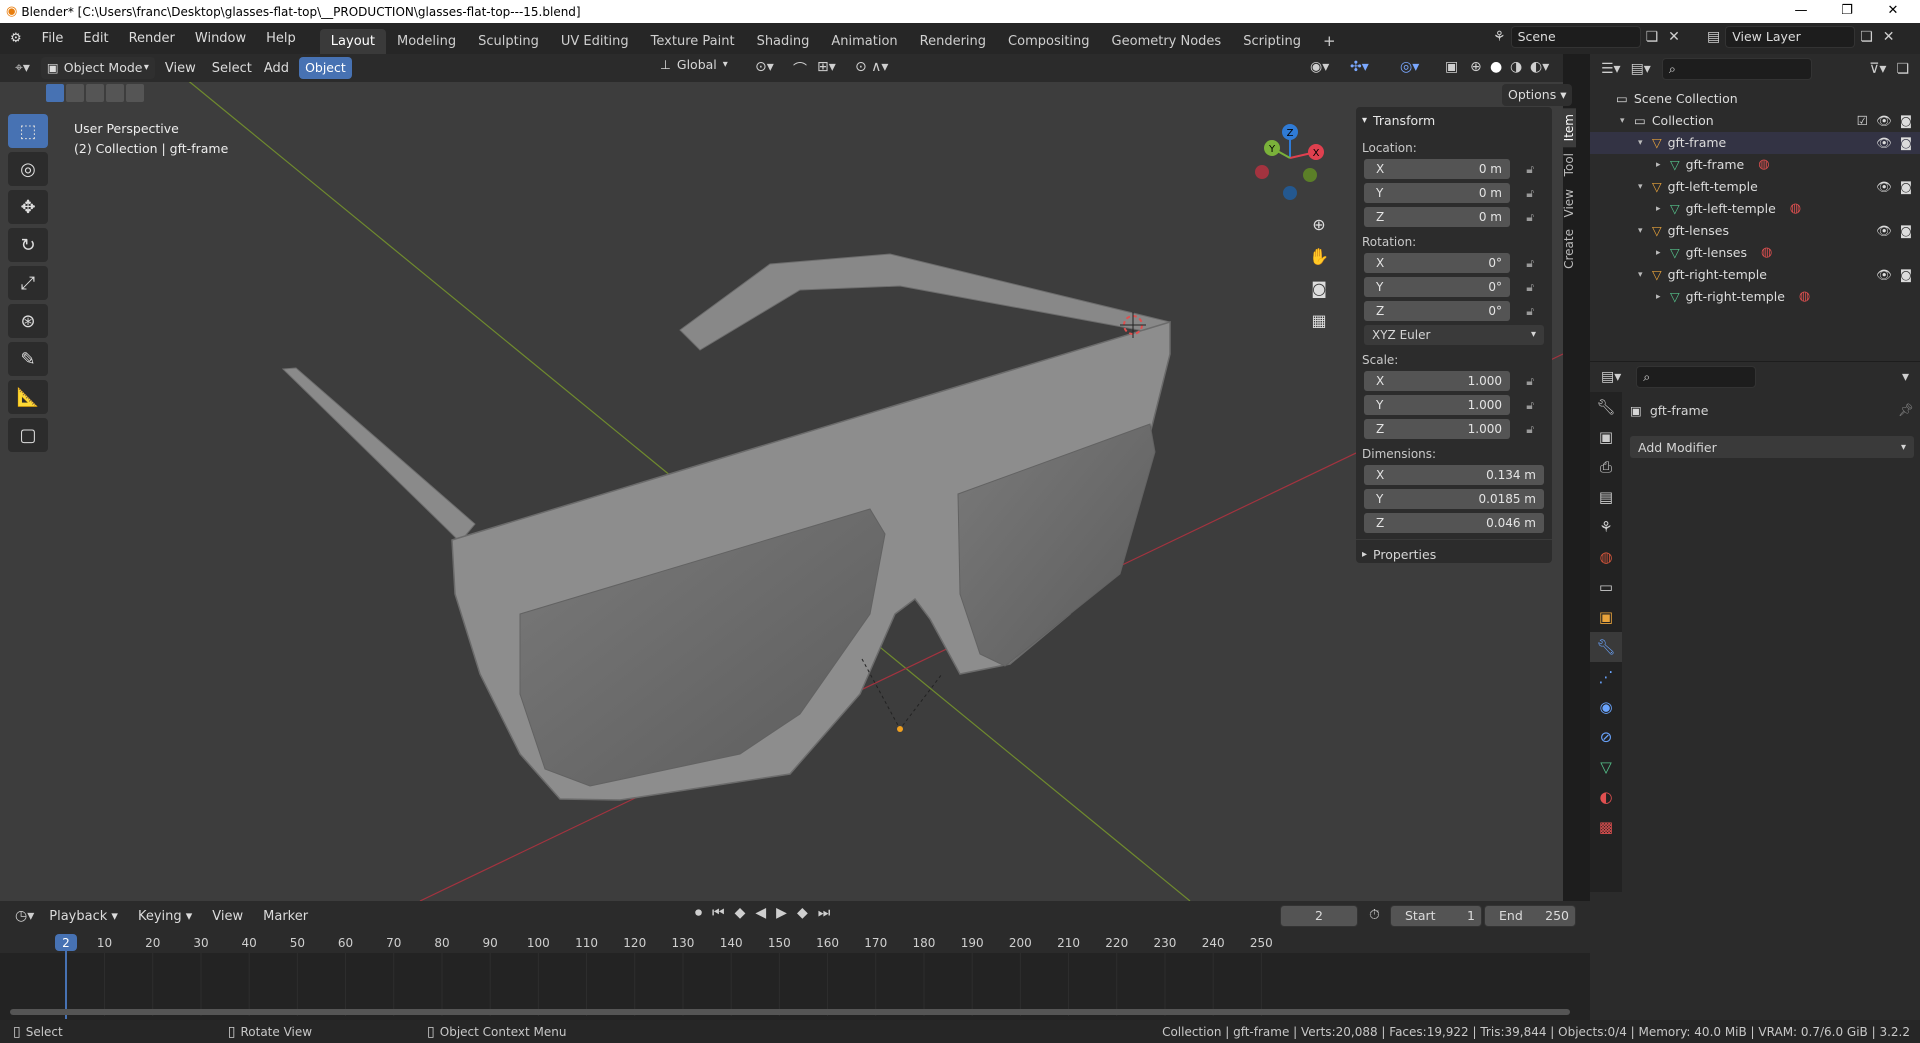  I want to click on properties-subpanel-header: ▸ Properties, so click(1454, 554).